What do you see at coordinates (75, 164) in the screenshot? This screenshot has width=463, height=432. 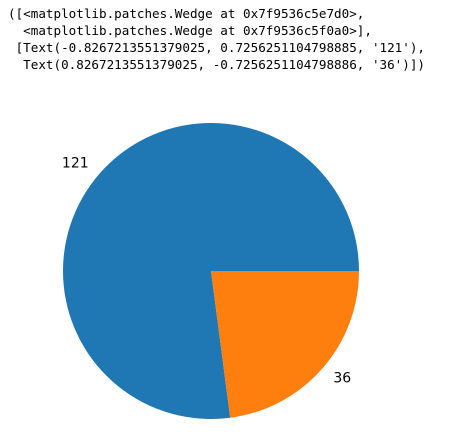 I see `pie-slice-label: 121` at bounding box center [75, 164].